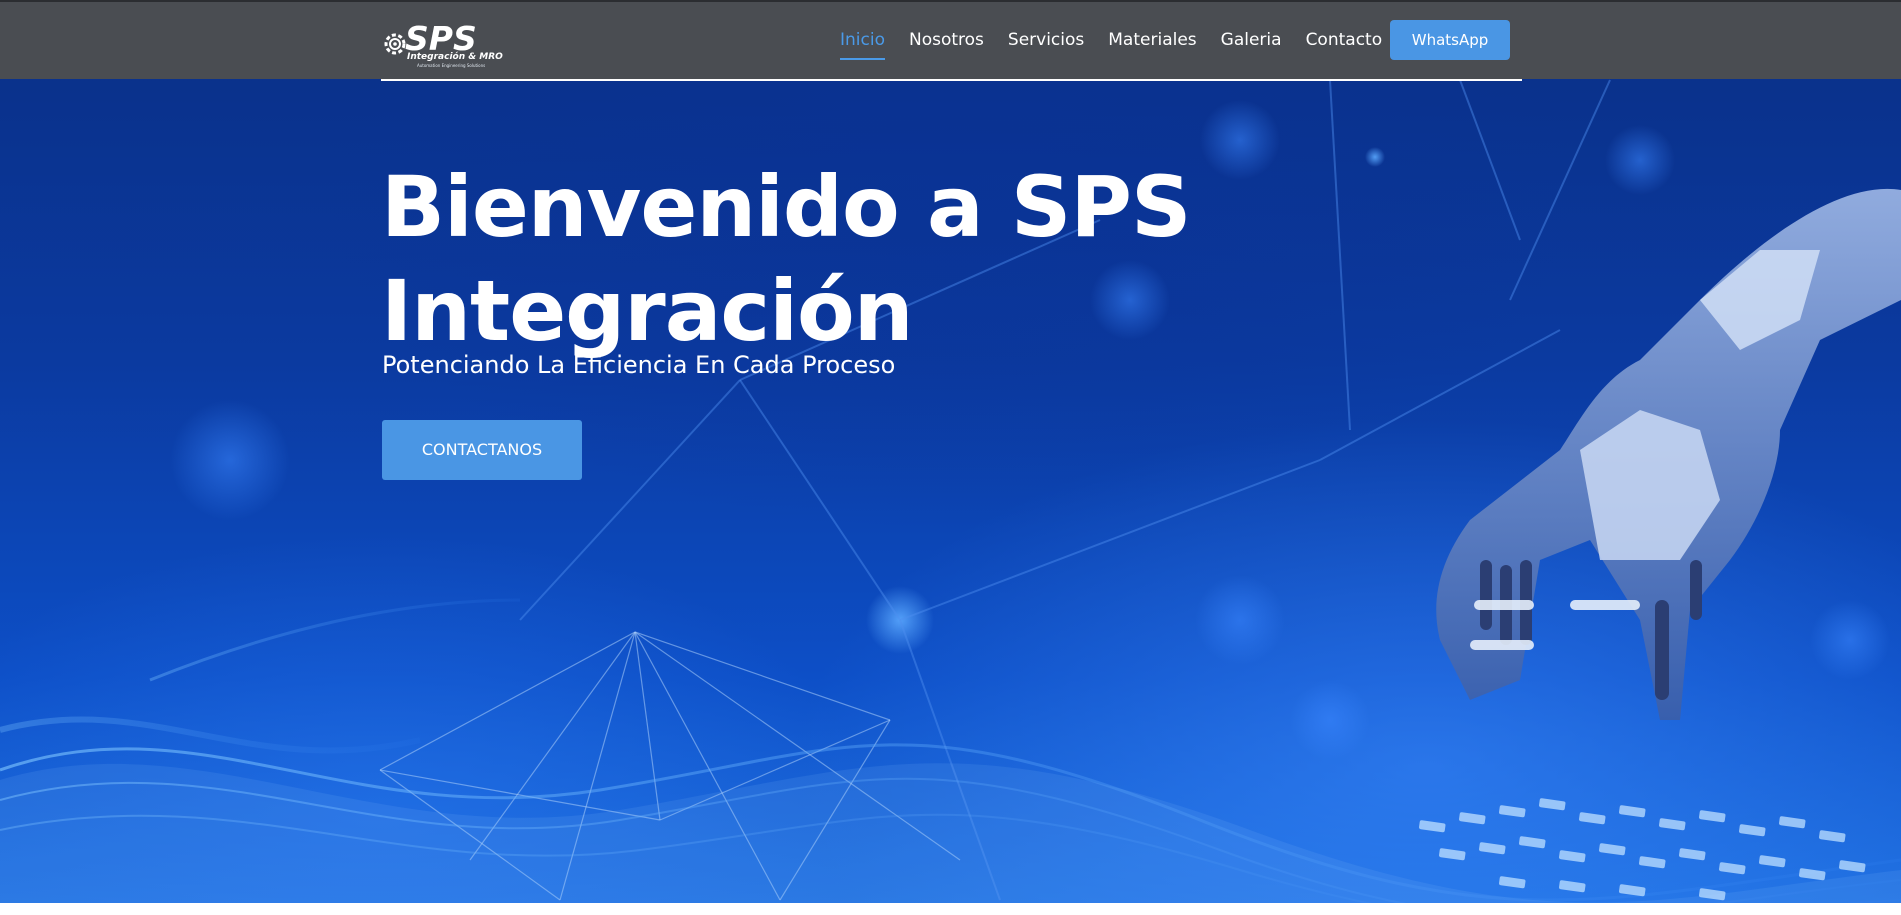  I want to click on nav-item-galeria: Galeria, so click(1251, 40).